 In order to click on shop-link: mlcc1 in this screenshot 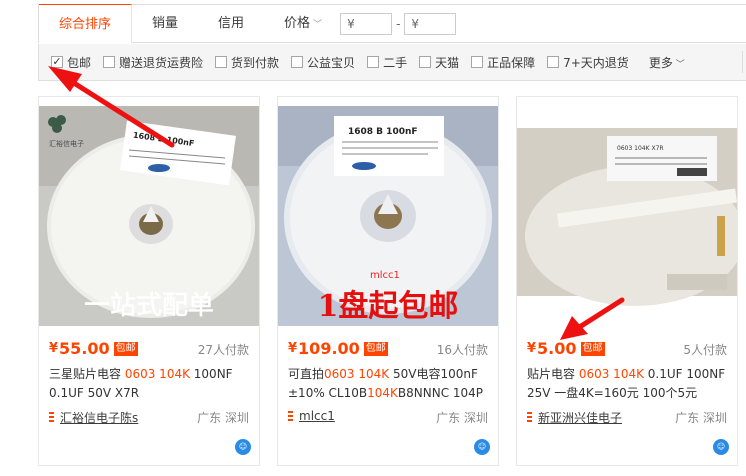, I will do `click(311, 416)`.